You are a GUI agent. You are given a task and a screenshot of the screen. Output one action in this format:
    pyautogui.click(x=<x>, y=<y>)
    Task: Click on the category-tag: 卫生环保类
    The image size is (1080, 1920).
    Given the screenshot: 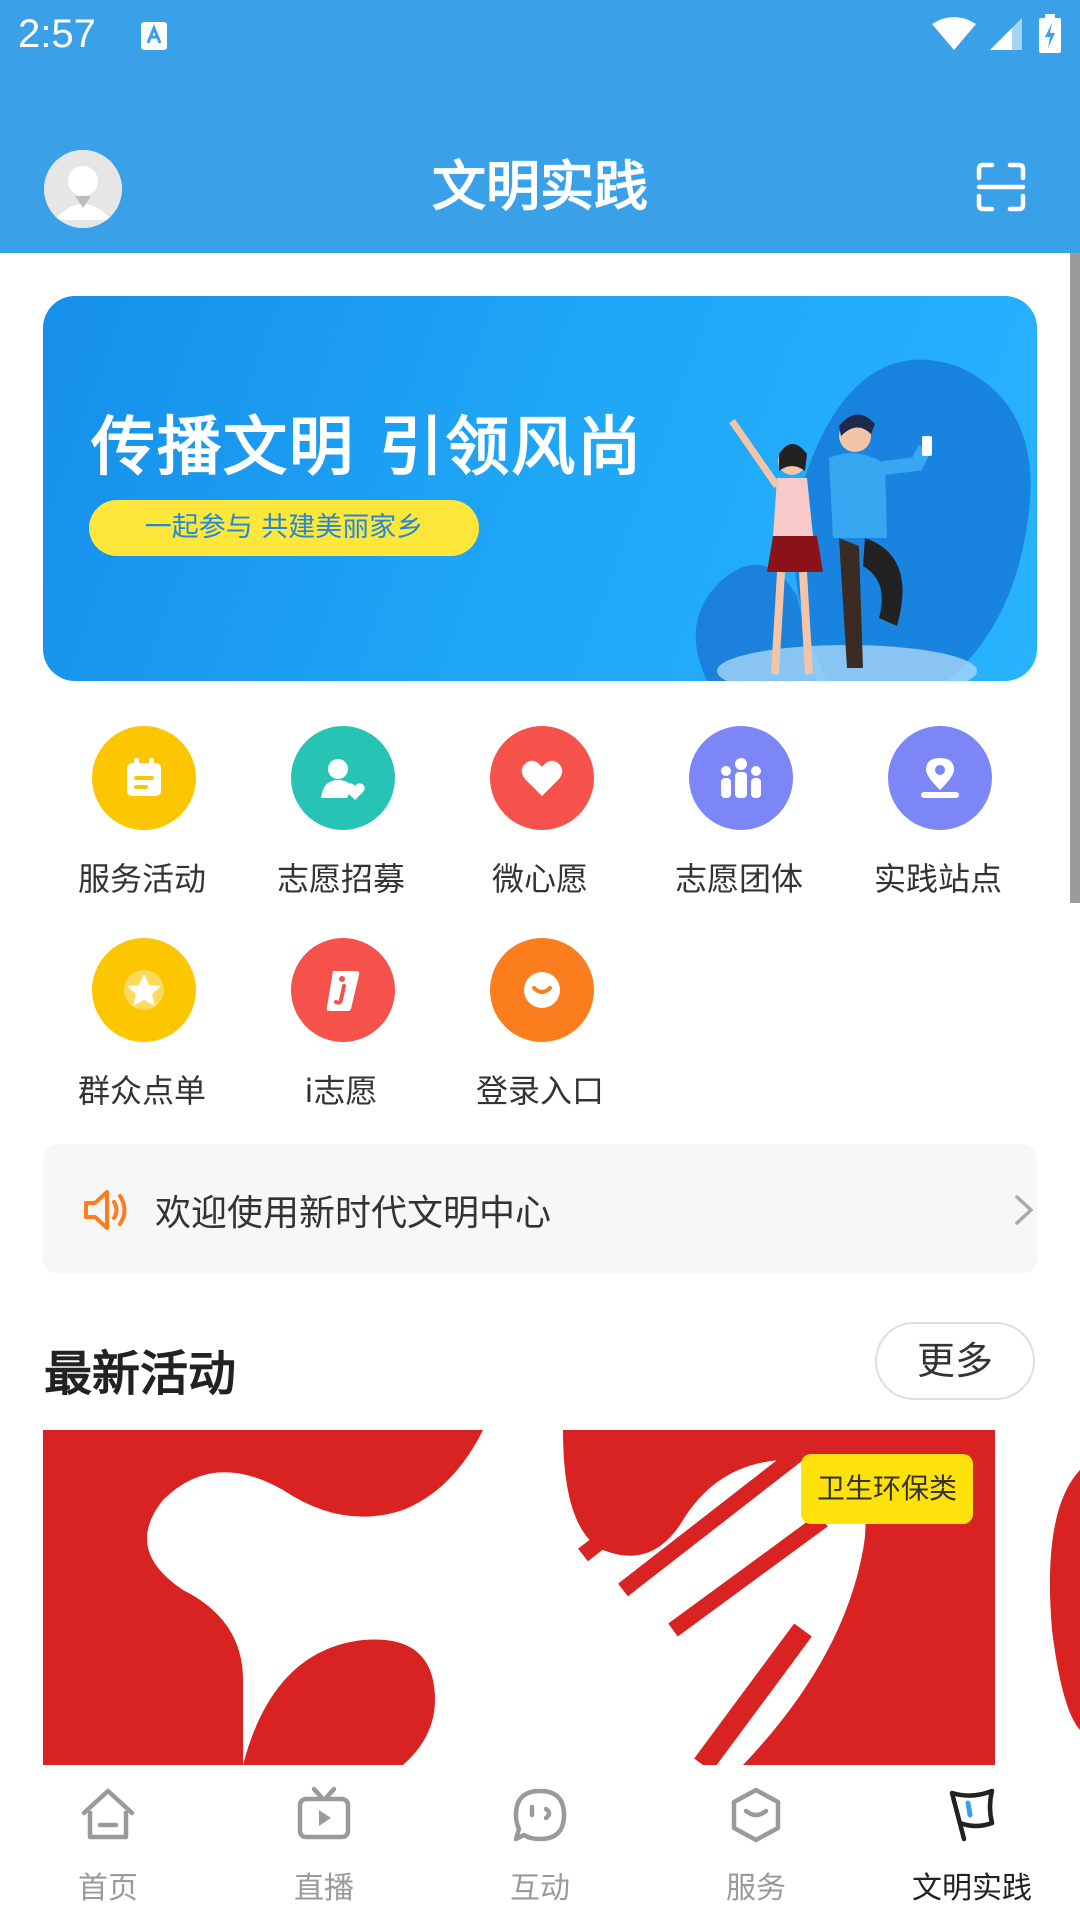 What is the action you would take?
    pyautogui.click(x=886, y=1489)
    